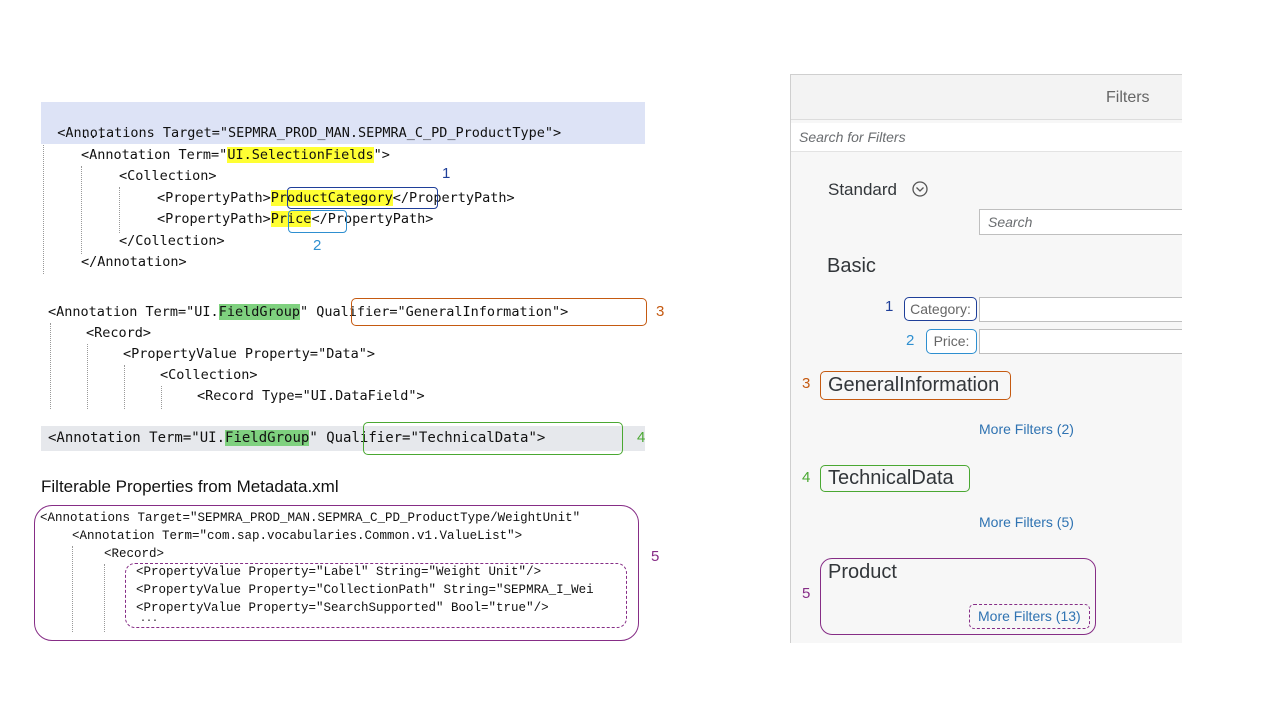 This screenshot has width=1280, height=720. I want to click on marker-number-3-right: 3, so click(806, 383).